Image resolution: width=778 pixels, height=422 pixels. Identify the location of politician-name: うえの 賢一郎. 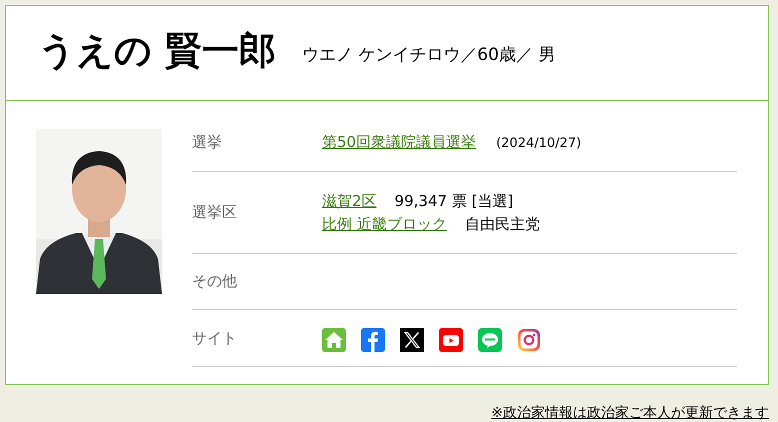
(157, 51).